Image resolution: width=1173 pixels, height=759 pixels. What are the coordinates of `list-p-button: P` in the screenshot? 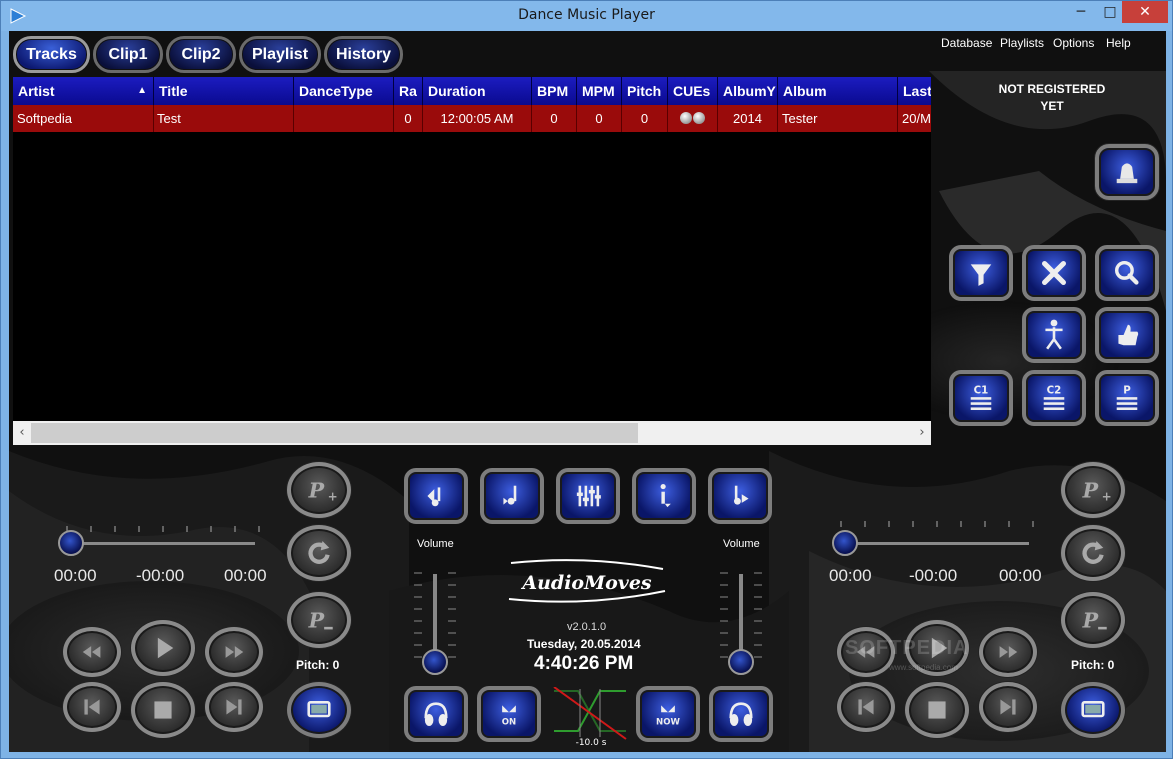 It's located at (1127, 398).